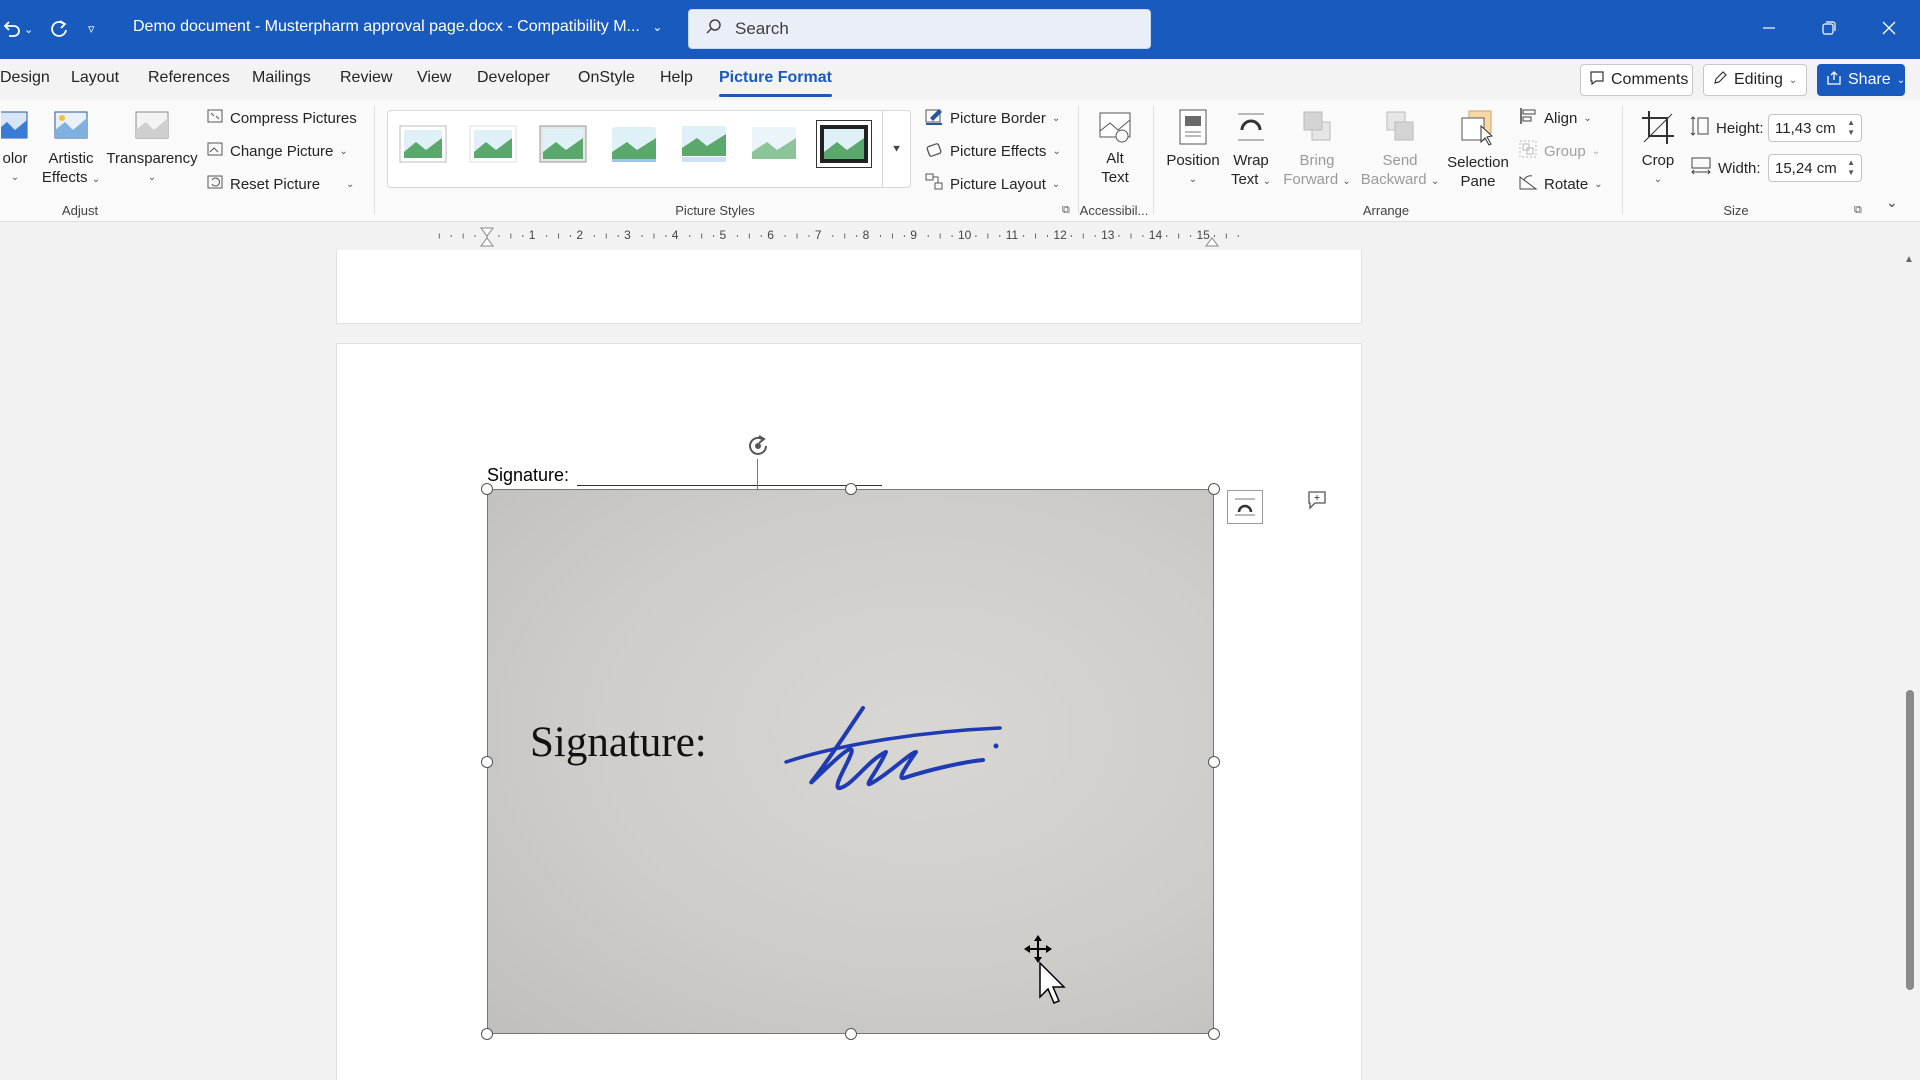 This screenshot has height=1080, width=1920. Describe the element at coordinates (1066, 210) in the screenshot. I see `dialog-launcher-icon: ⧉` at that location.